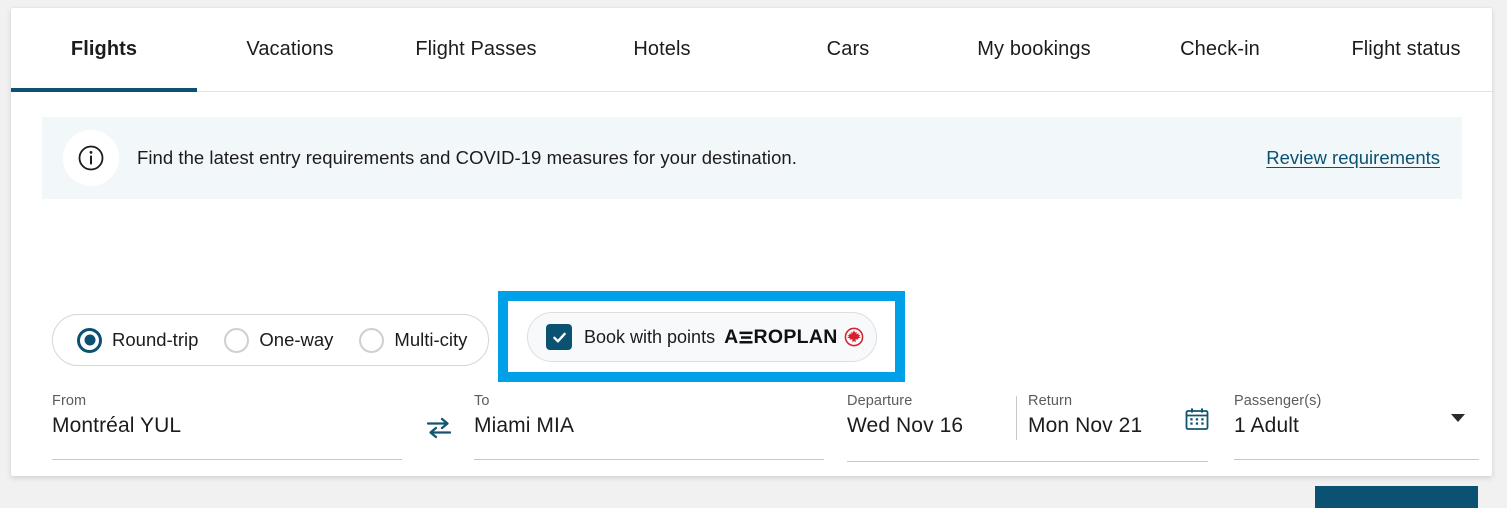  Describe the element at coordinates (854, 337) in the screenshot. I see `air-canada-maple-leaf-roundel-icon` at that location.